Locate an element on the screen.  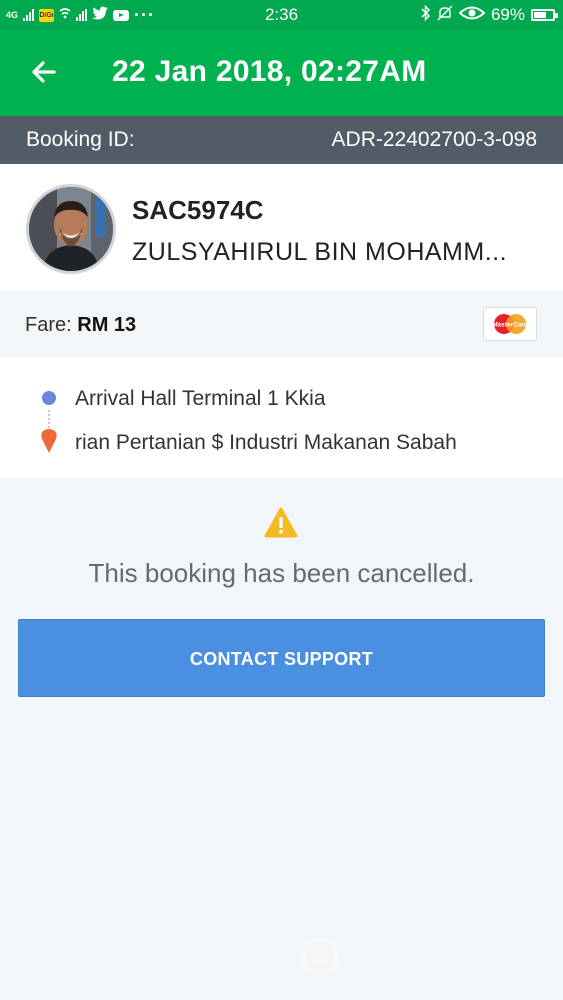
booking-id-value: ADR-22402700-3-098 is located at coordinates (434, 139).